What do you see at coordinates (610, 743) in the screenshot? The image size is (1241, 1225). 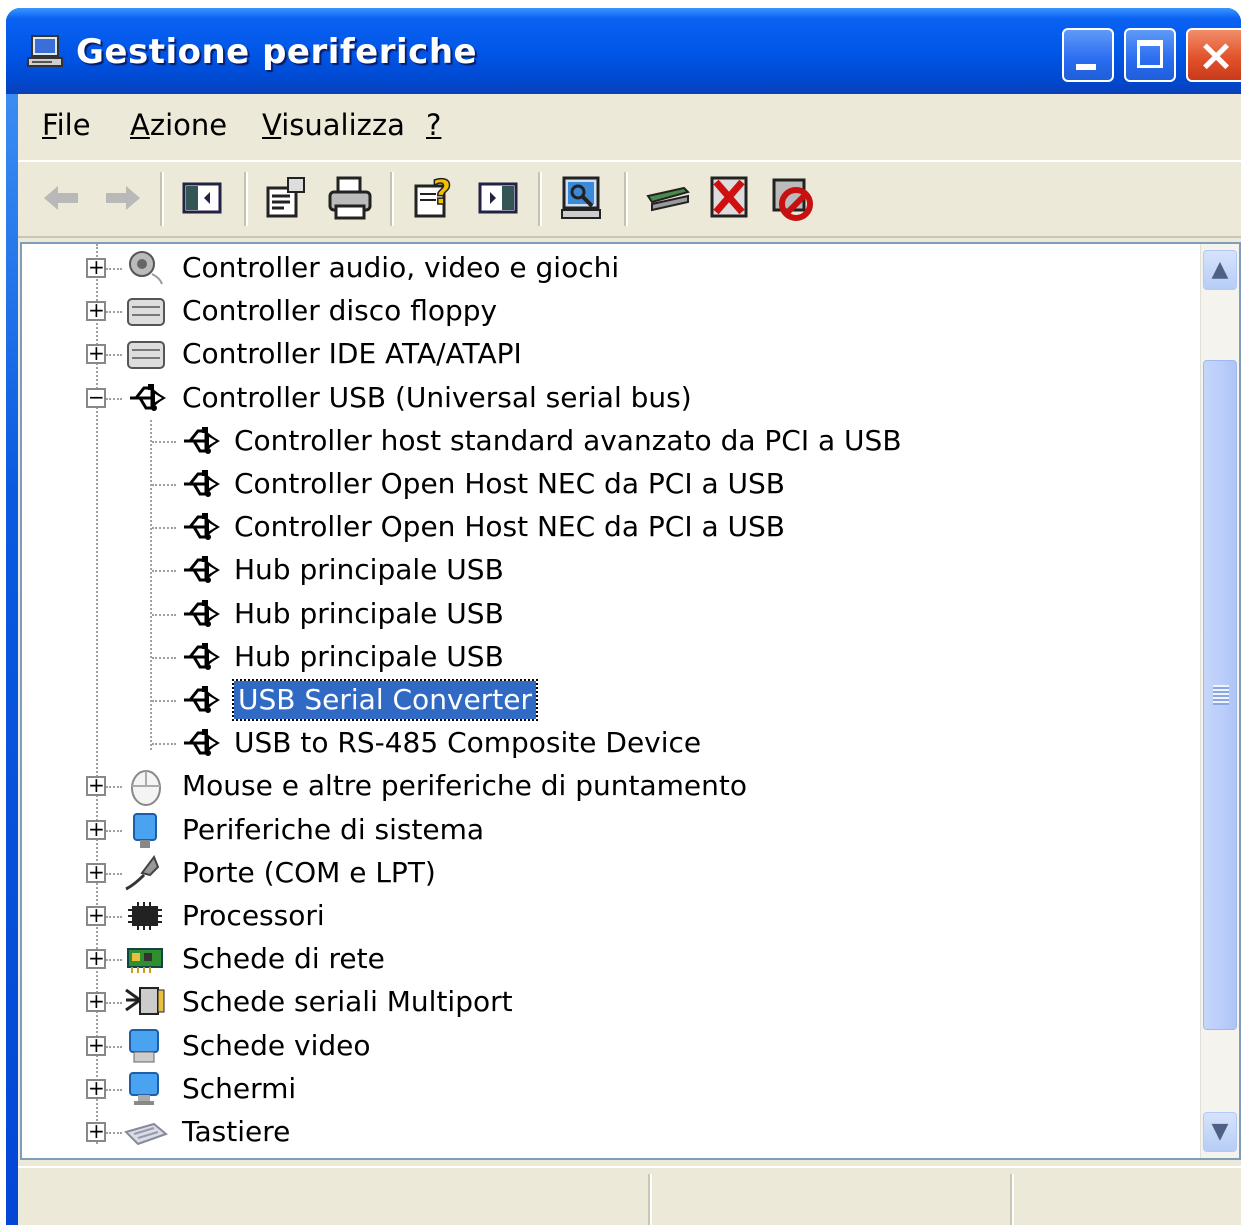 I see `tree-item: USB to RS-485 Composite Device` at bounding box center [610, 743].